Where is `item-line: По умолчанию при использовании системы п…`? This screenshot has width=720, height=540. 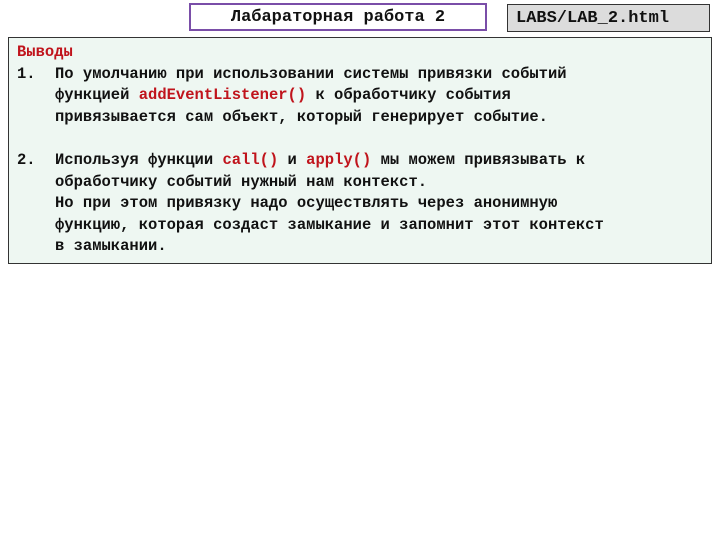 item-line: По умолчанию при использовании системы п… is located at coordinates (311, 73).